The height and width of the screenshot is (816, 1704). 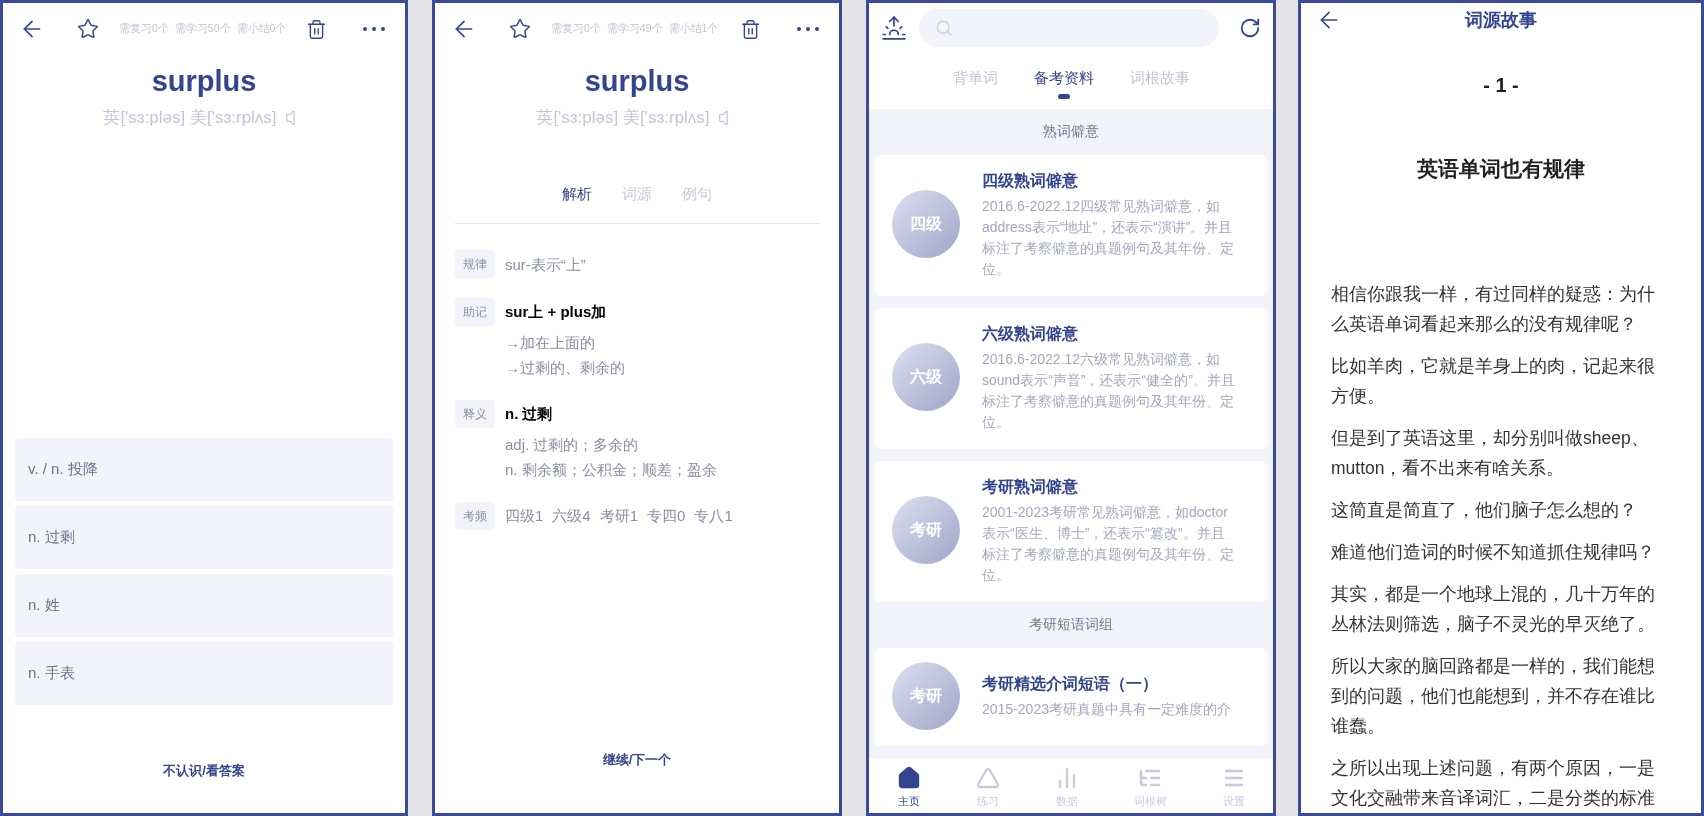 I want to click on resource-card: 四级 四级熟词僻意 2016.6-2022.12四级常见熟词僻意，如address表示“地址”，还表示“演讲”。并且标注了考察僻意的真题例句及其年份、定位。, so click(x=1071, y=225).